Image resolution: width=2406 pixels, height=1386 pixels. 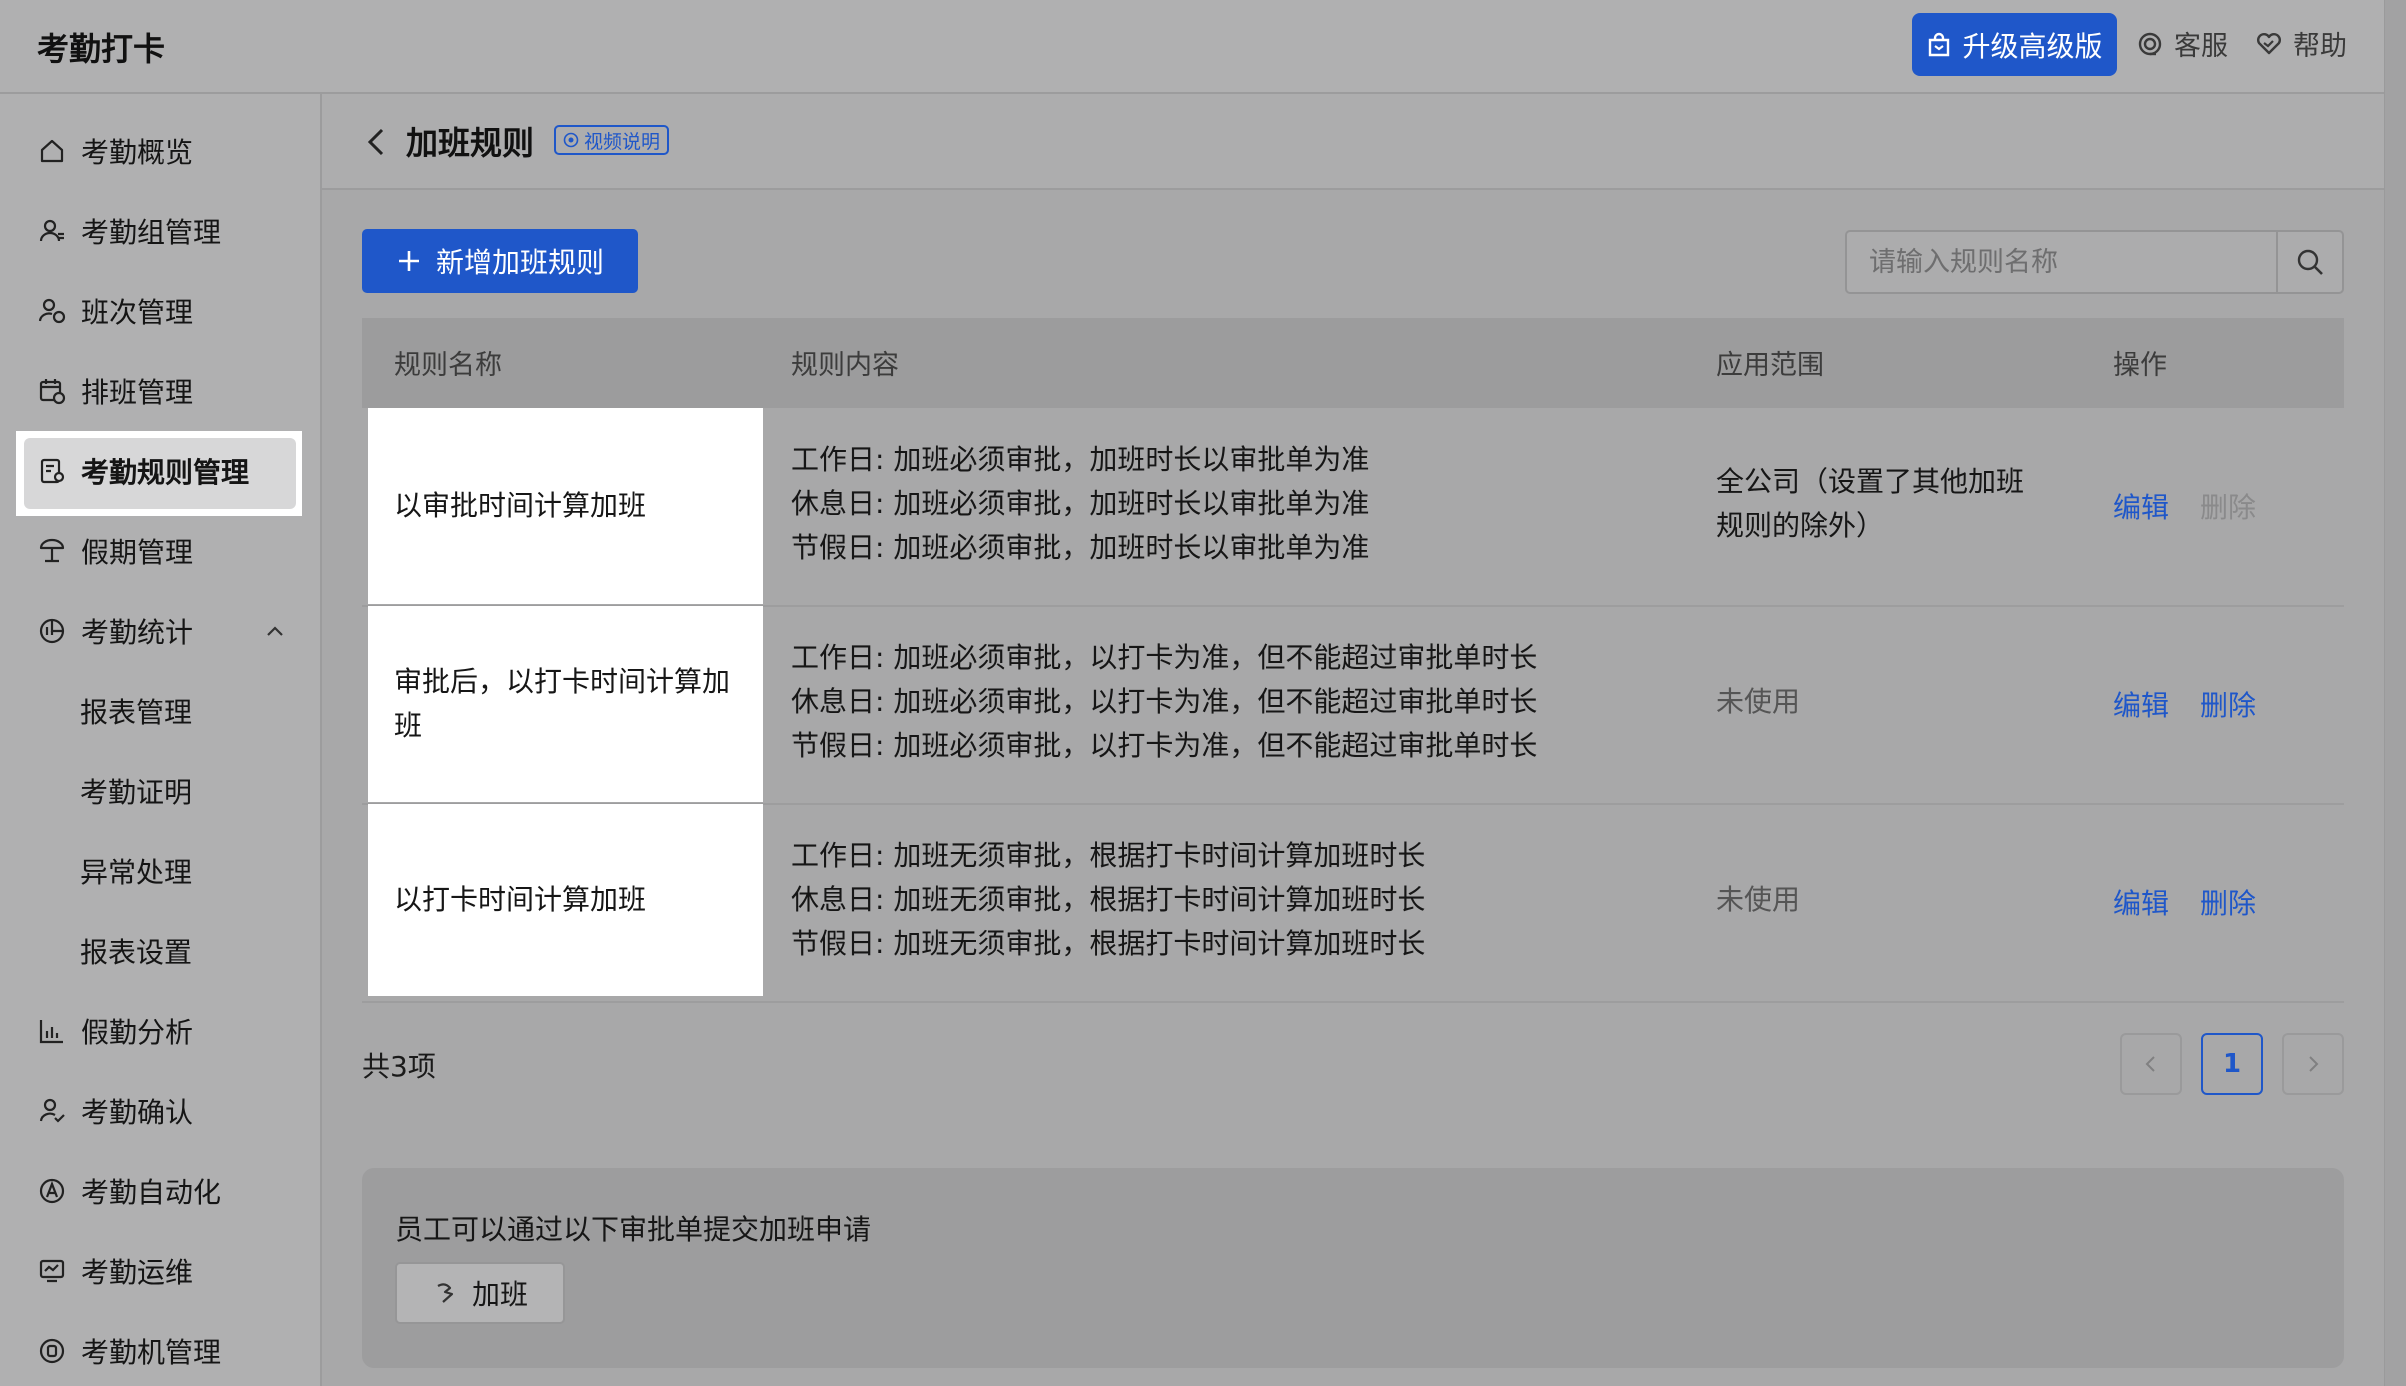 I want to click on overtime-form-icon, so click(x=445, y=1293).